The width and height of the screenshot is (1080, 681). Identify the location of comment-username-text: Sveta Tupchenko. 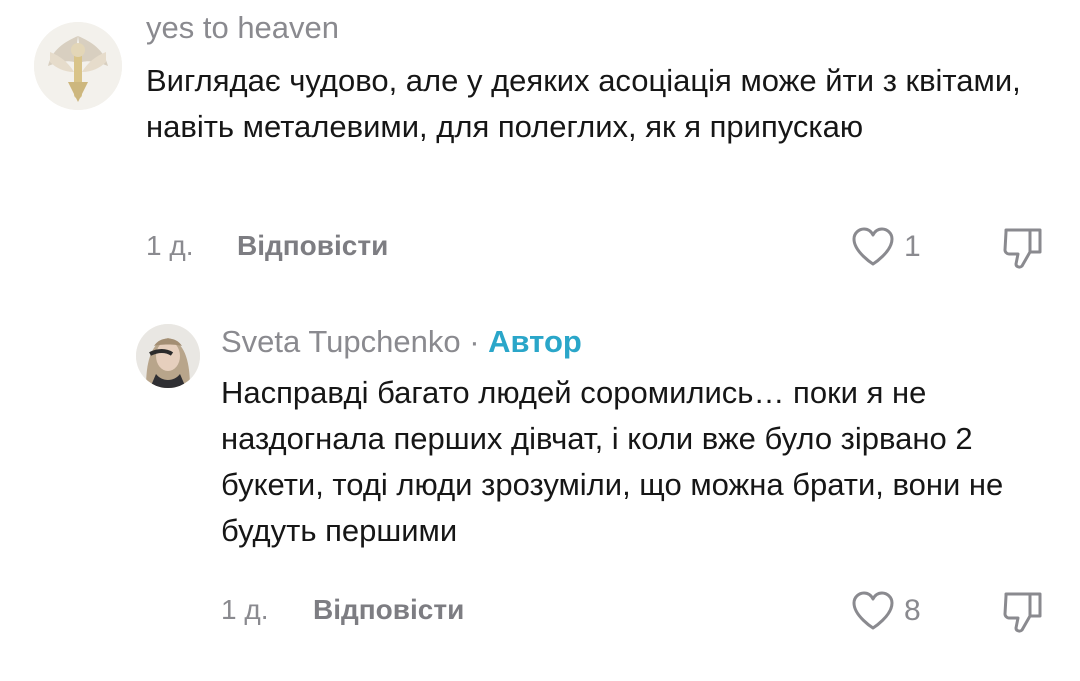
(341, 341).